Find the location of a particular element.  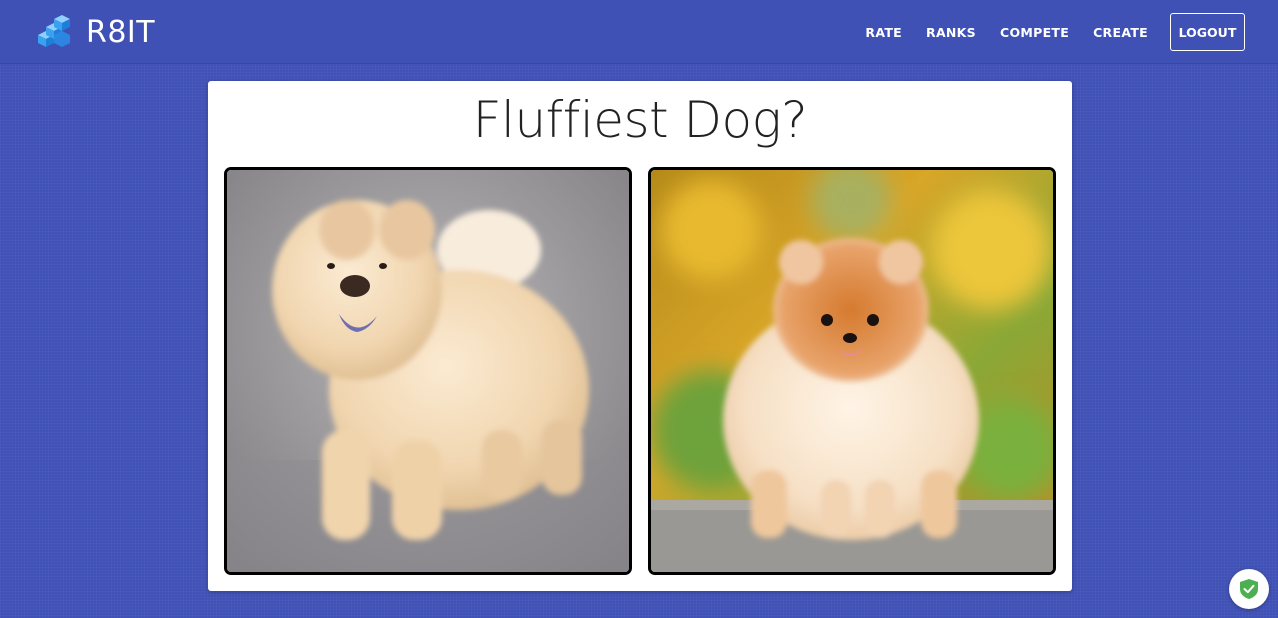

brand: R8IT is located at coordinates (95, 32).